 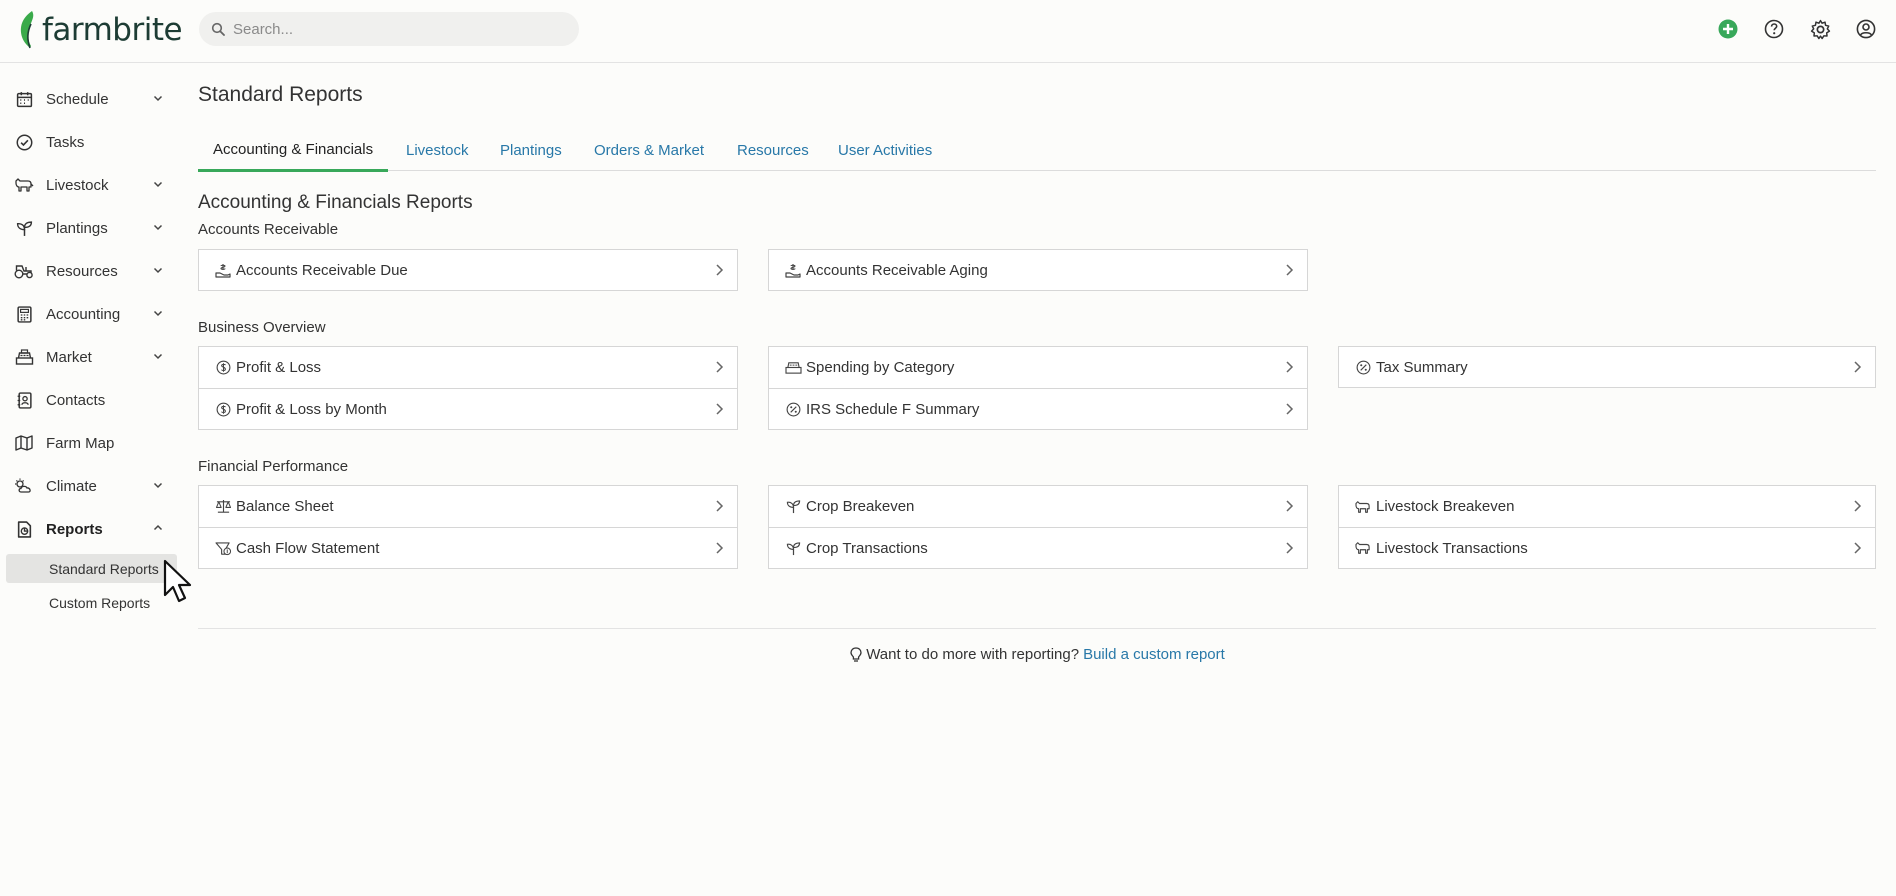 What do you see at coordinates (773, 150) in the screenshot?
I see `tab-resources: Resources` at bounding box center [773, 150].